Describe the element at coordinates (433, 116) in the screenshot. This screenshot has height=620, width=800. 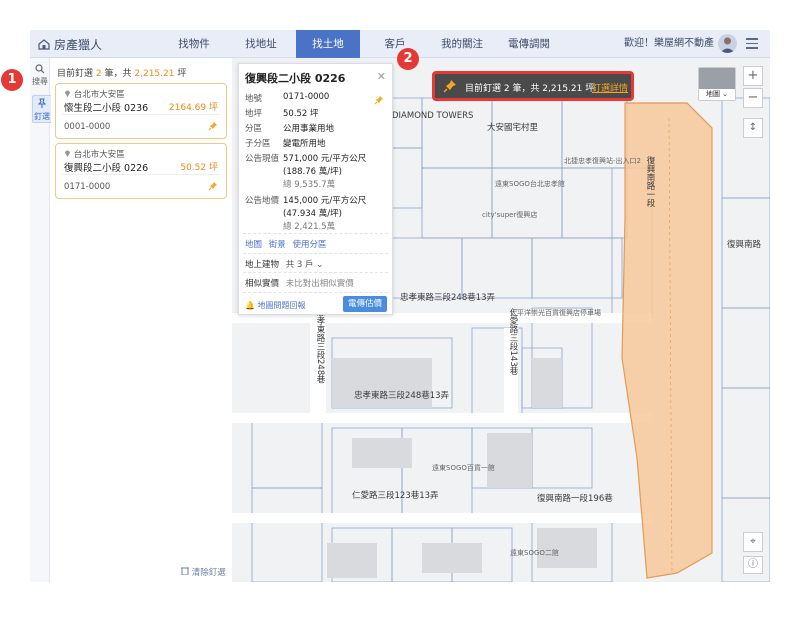
I see `map-label-diamond-towers: DIAMOND TOWERS` at that location.